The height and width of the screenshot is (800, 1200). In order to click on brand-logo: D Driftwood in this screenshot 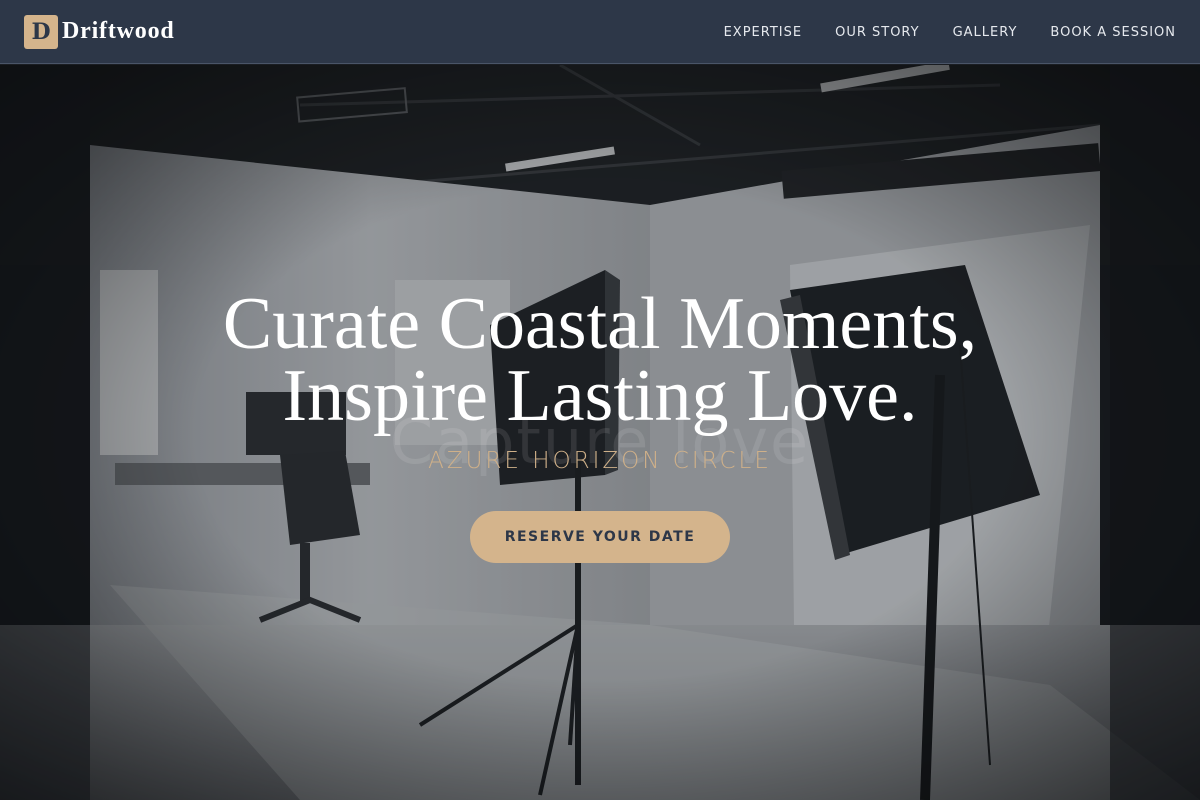, I will do `click(99, 31)`.